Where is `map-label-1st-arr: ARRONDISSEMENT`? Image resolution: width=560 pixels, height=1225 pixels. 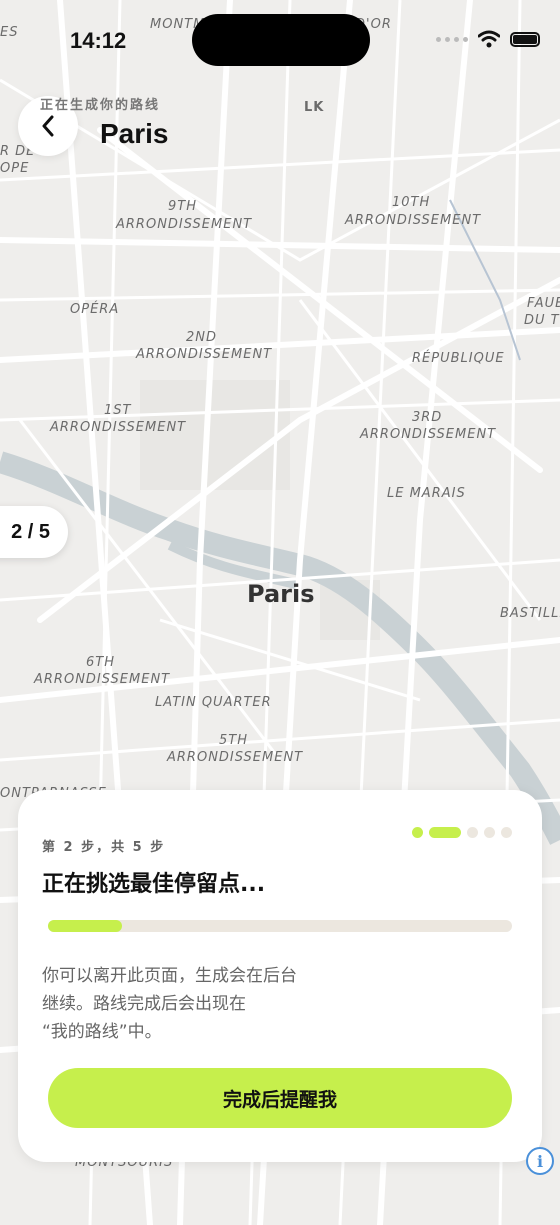
map-label-1st-arr: ARRONDISSEMENT is located at coordinates (117, 427).